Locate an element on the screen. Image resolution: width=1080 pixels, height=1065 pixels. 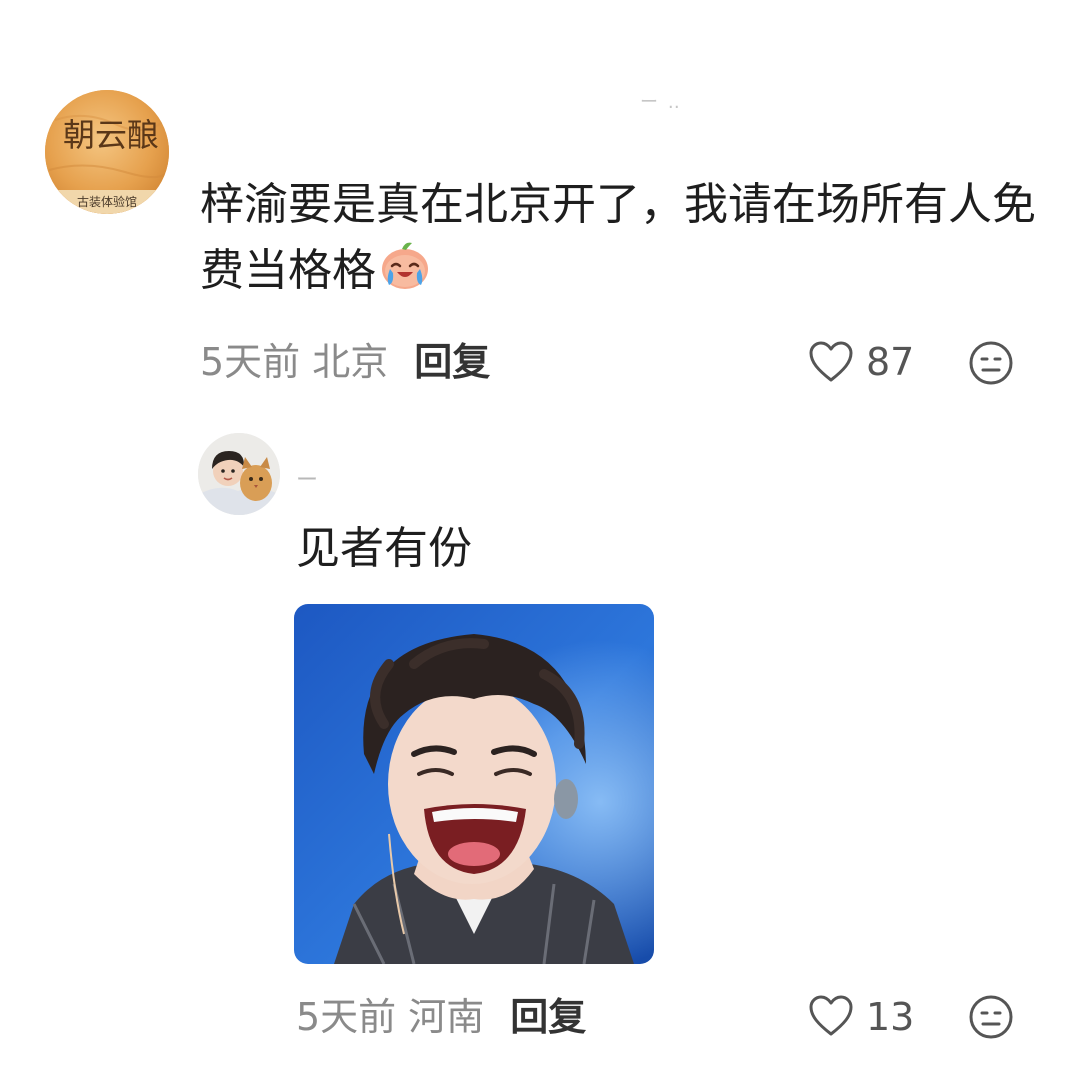
comment-body: 梓渝要是真在北京开了，我请在场所有人免费当格格 is located at coordinates (618, 237).